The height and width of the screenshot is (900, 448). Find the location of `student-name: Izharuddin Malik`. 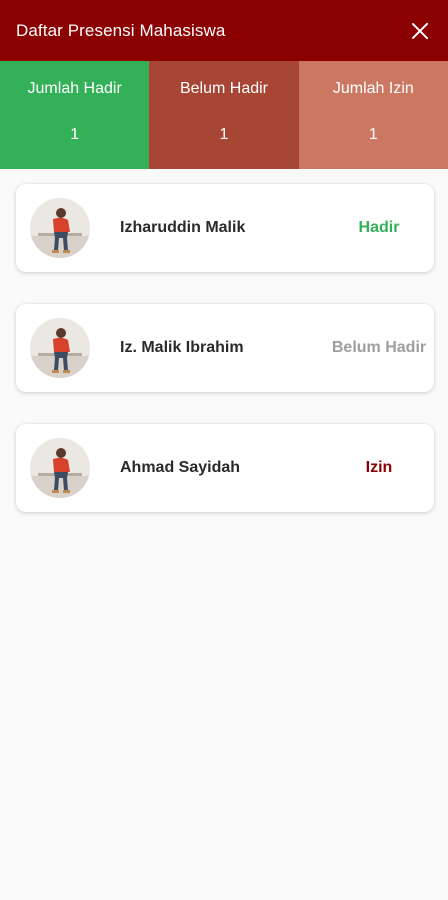

student-name: Izharuddin Malik is located at coordinates (183, 227).